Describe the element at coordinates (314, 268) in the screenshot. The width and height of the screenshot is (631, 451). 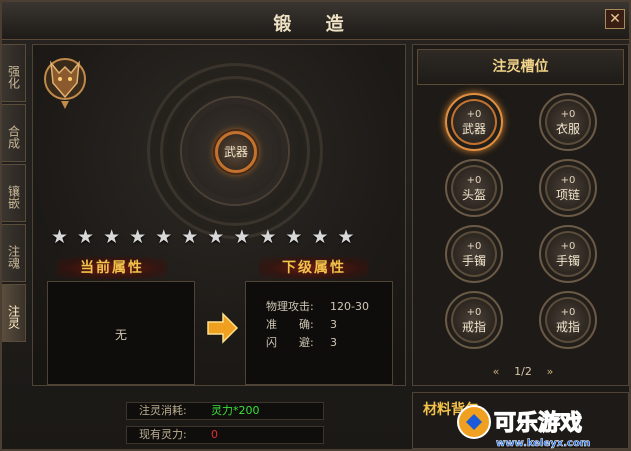
I see `next-attr-title: 下级属性` at that location.